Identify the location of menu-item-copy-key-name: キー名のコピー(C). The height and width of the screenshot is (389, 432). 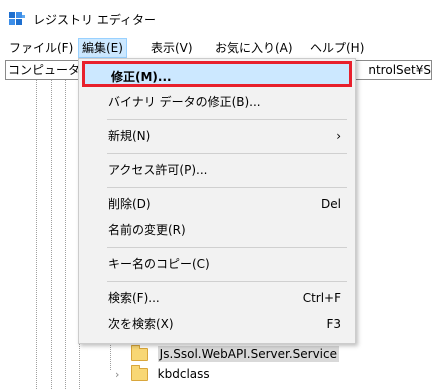
(217, 264).